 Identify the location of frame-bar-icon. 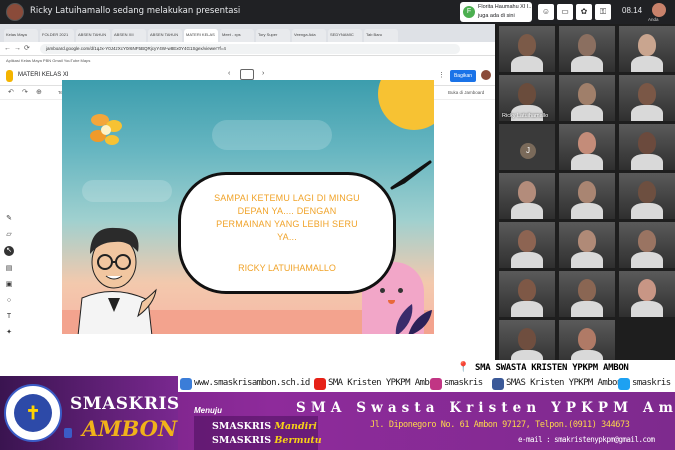
(247, 74).